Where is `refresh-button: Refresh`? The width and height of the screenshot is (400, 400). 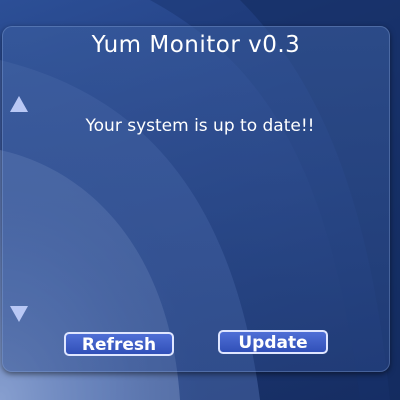
refresh-button: Refresh is located at coordinates (119, 344).